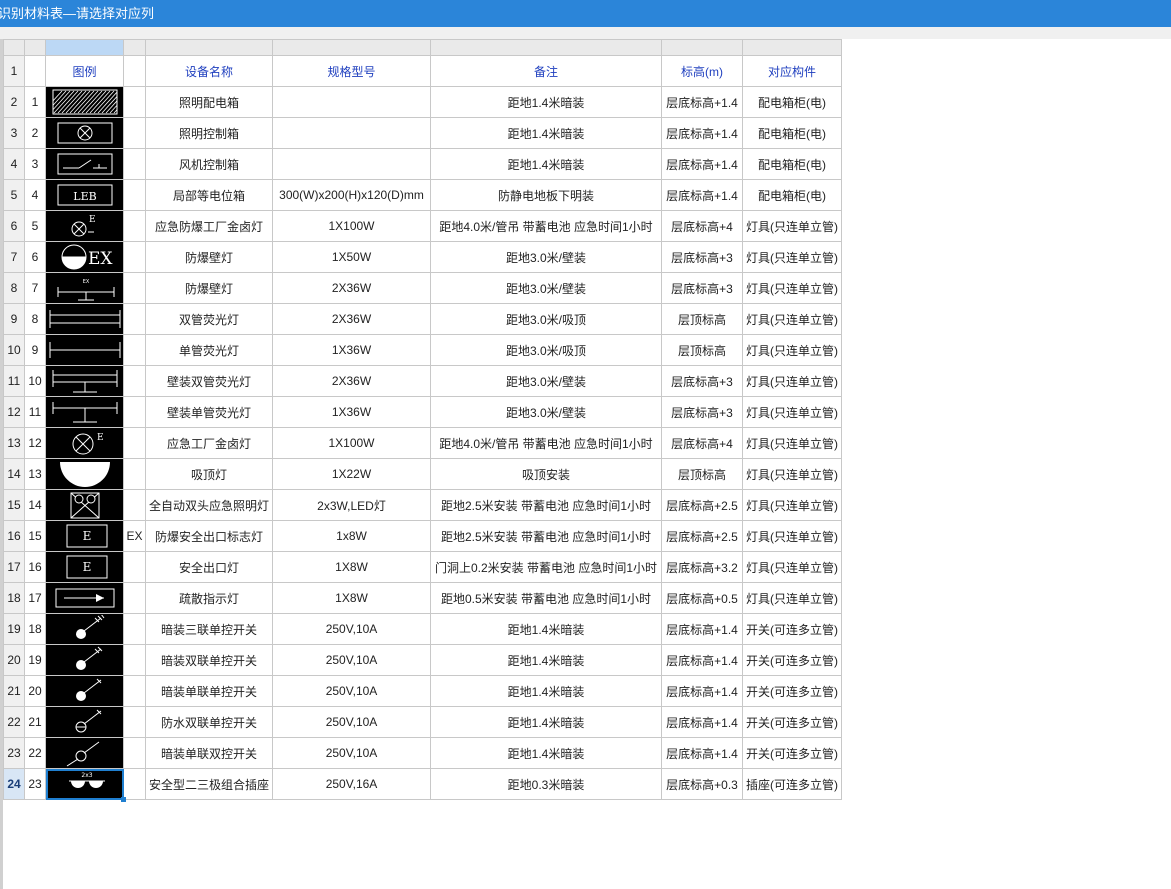  I want to click on remark-cell: 距地2.5米安装 带蓄电池 应急时间1小时, so click(546, 505).